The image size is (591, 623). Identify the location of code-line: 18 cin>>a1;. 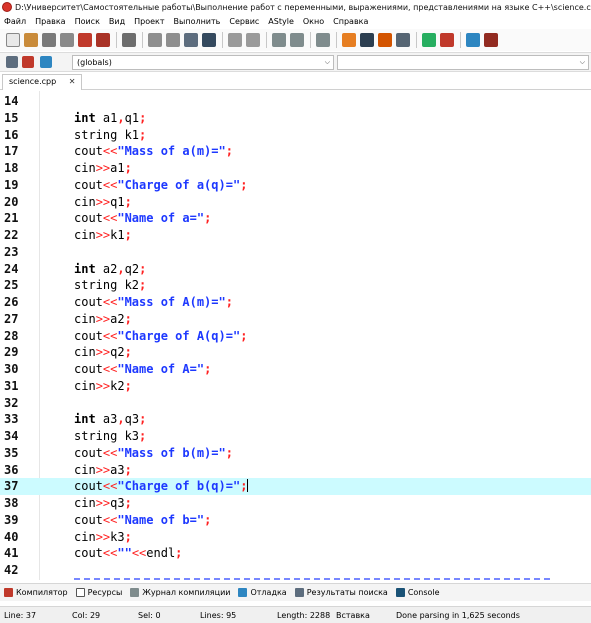
(295, 168).